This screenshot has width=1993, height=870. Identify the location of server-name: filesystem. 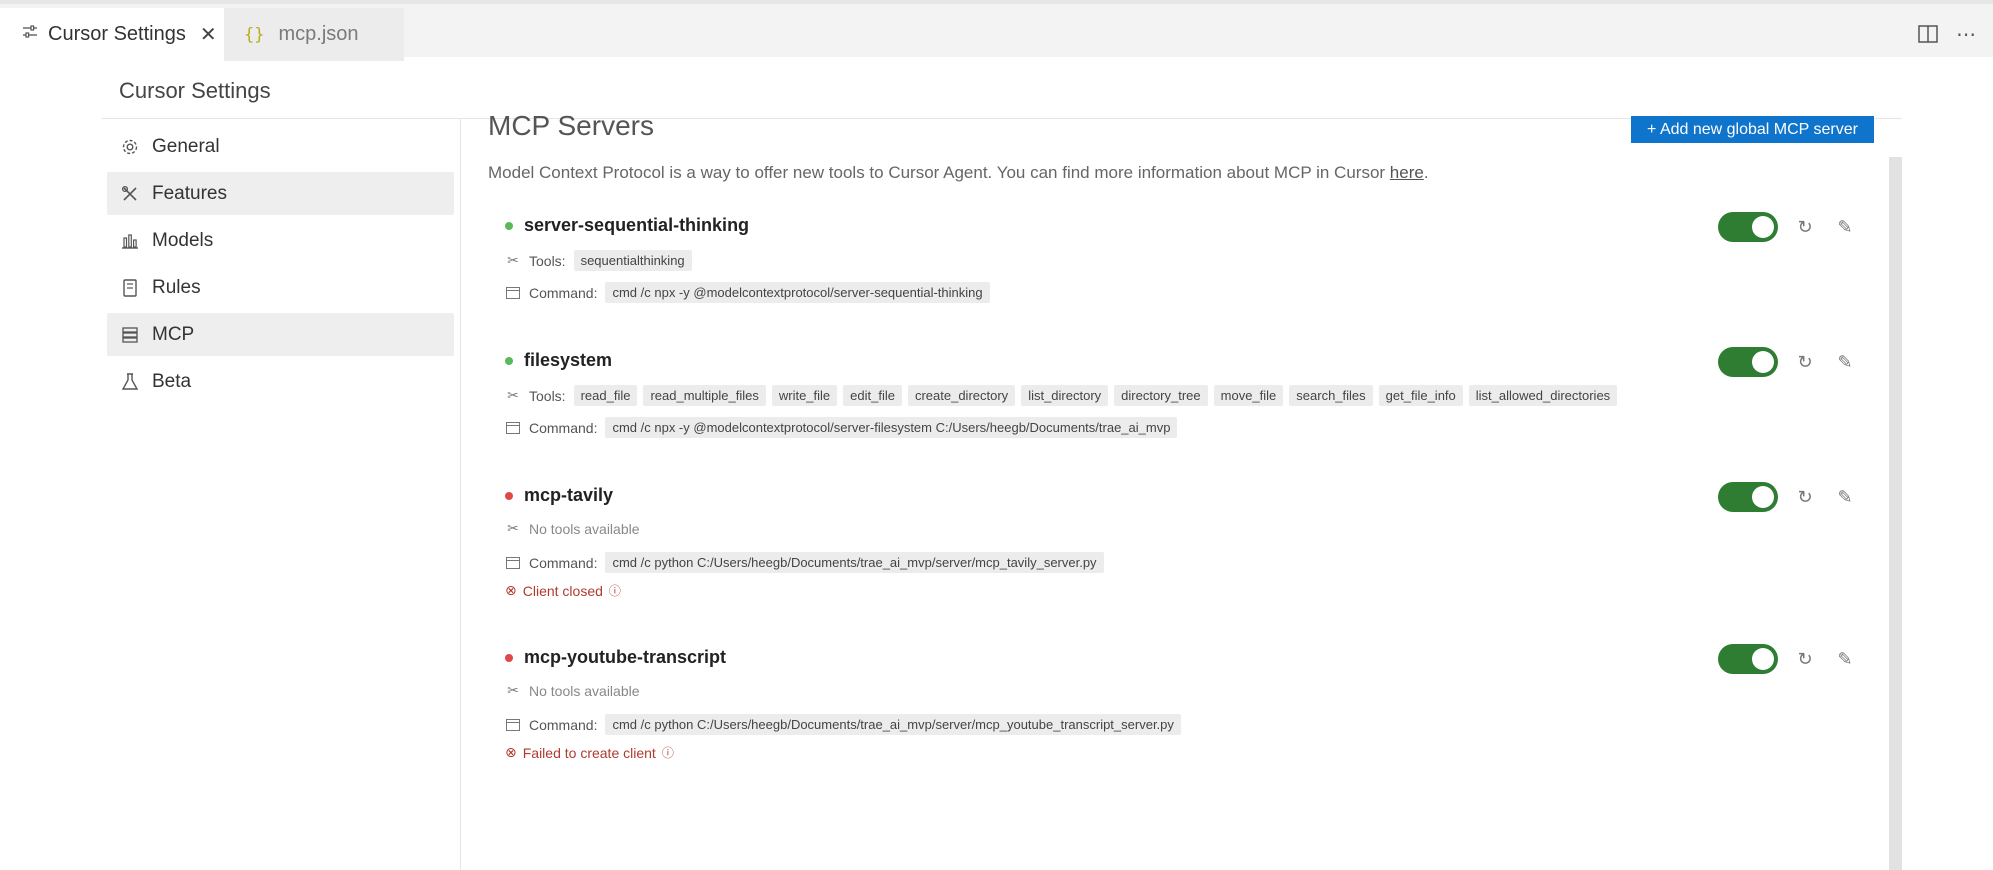
(568, 360).